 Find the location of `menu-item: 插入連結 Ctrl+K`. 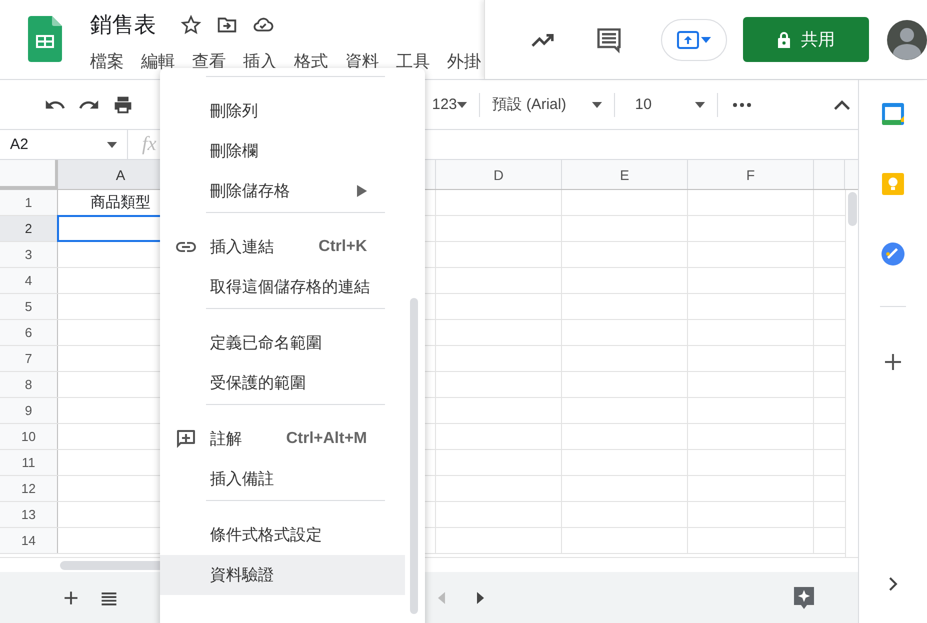

menu-item: 插入連結 Ctrl+K is located at coordinates (282, 247).